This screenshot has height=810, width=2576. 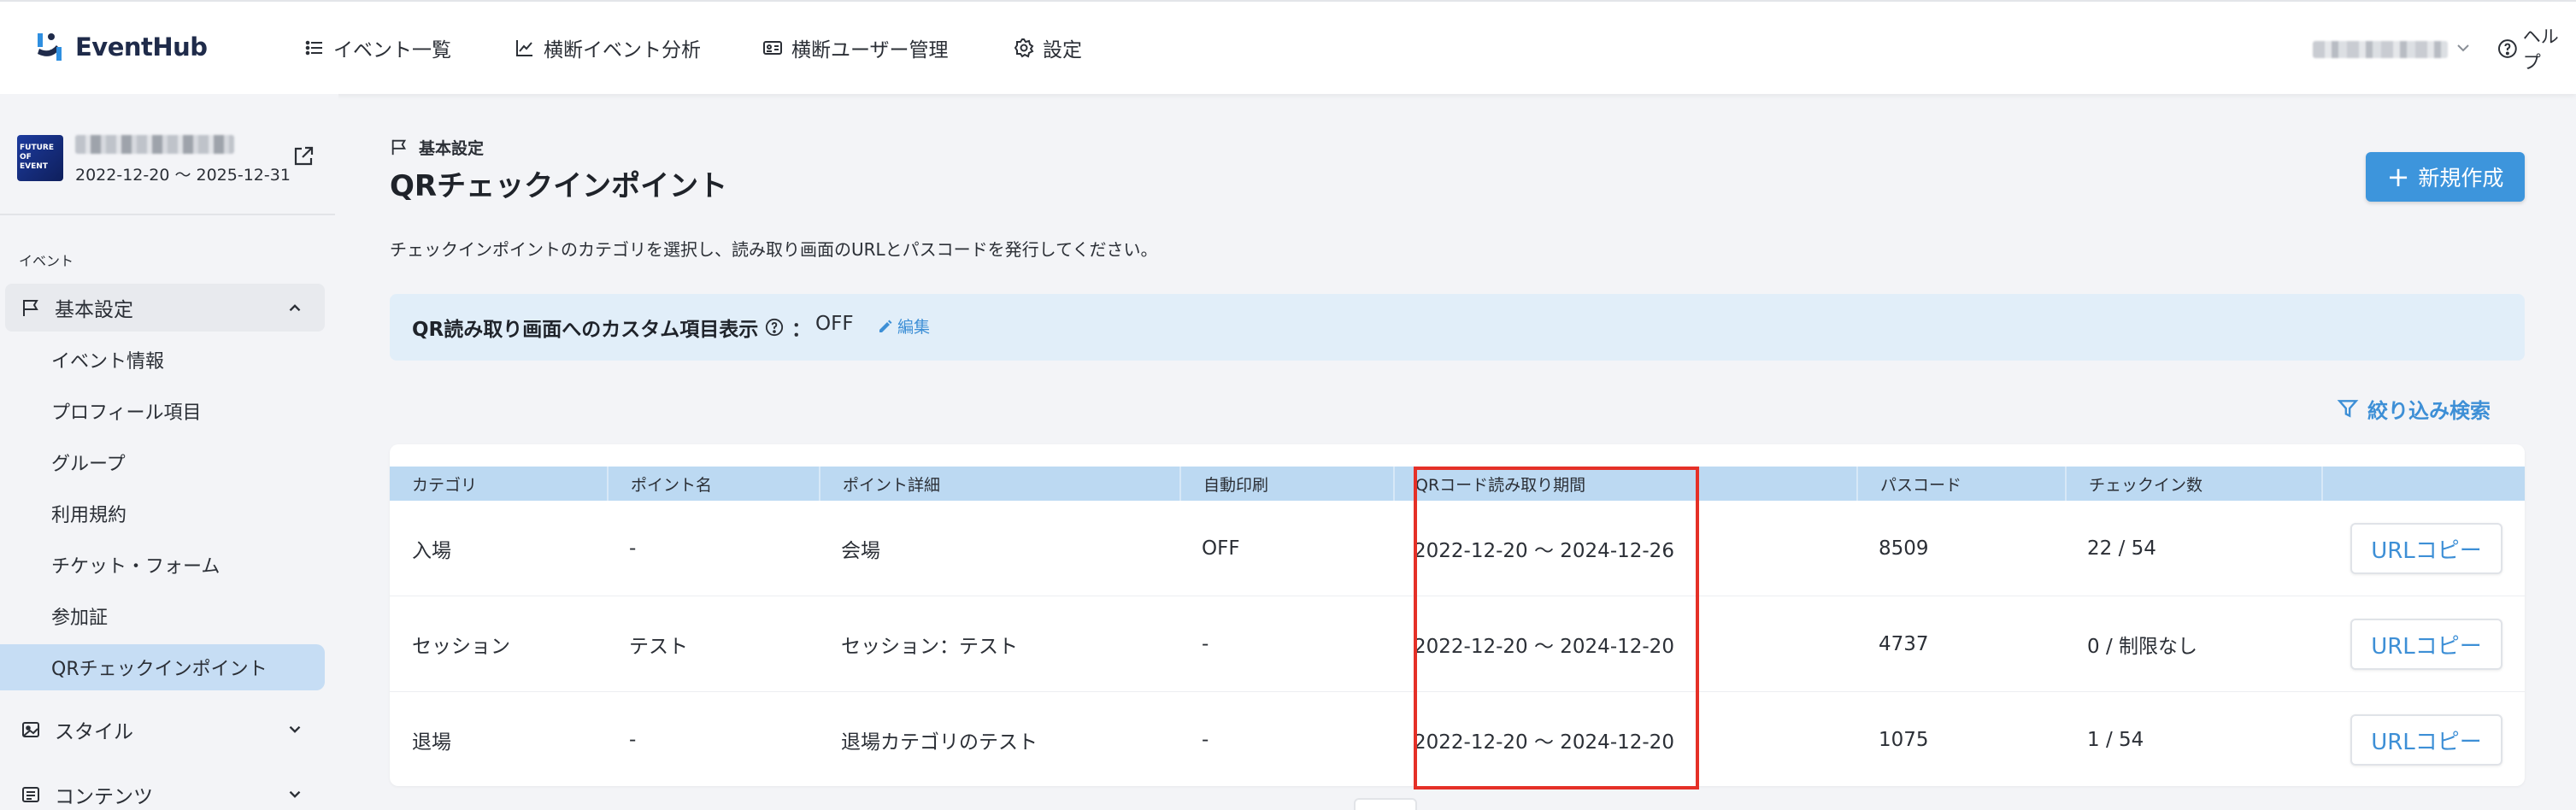 I want to click on plus-icon: +, so click(x=2398, y=177).